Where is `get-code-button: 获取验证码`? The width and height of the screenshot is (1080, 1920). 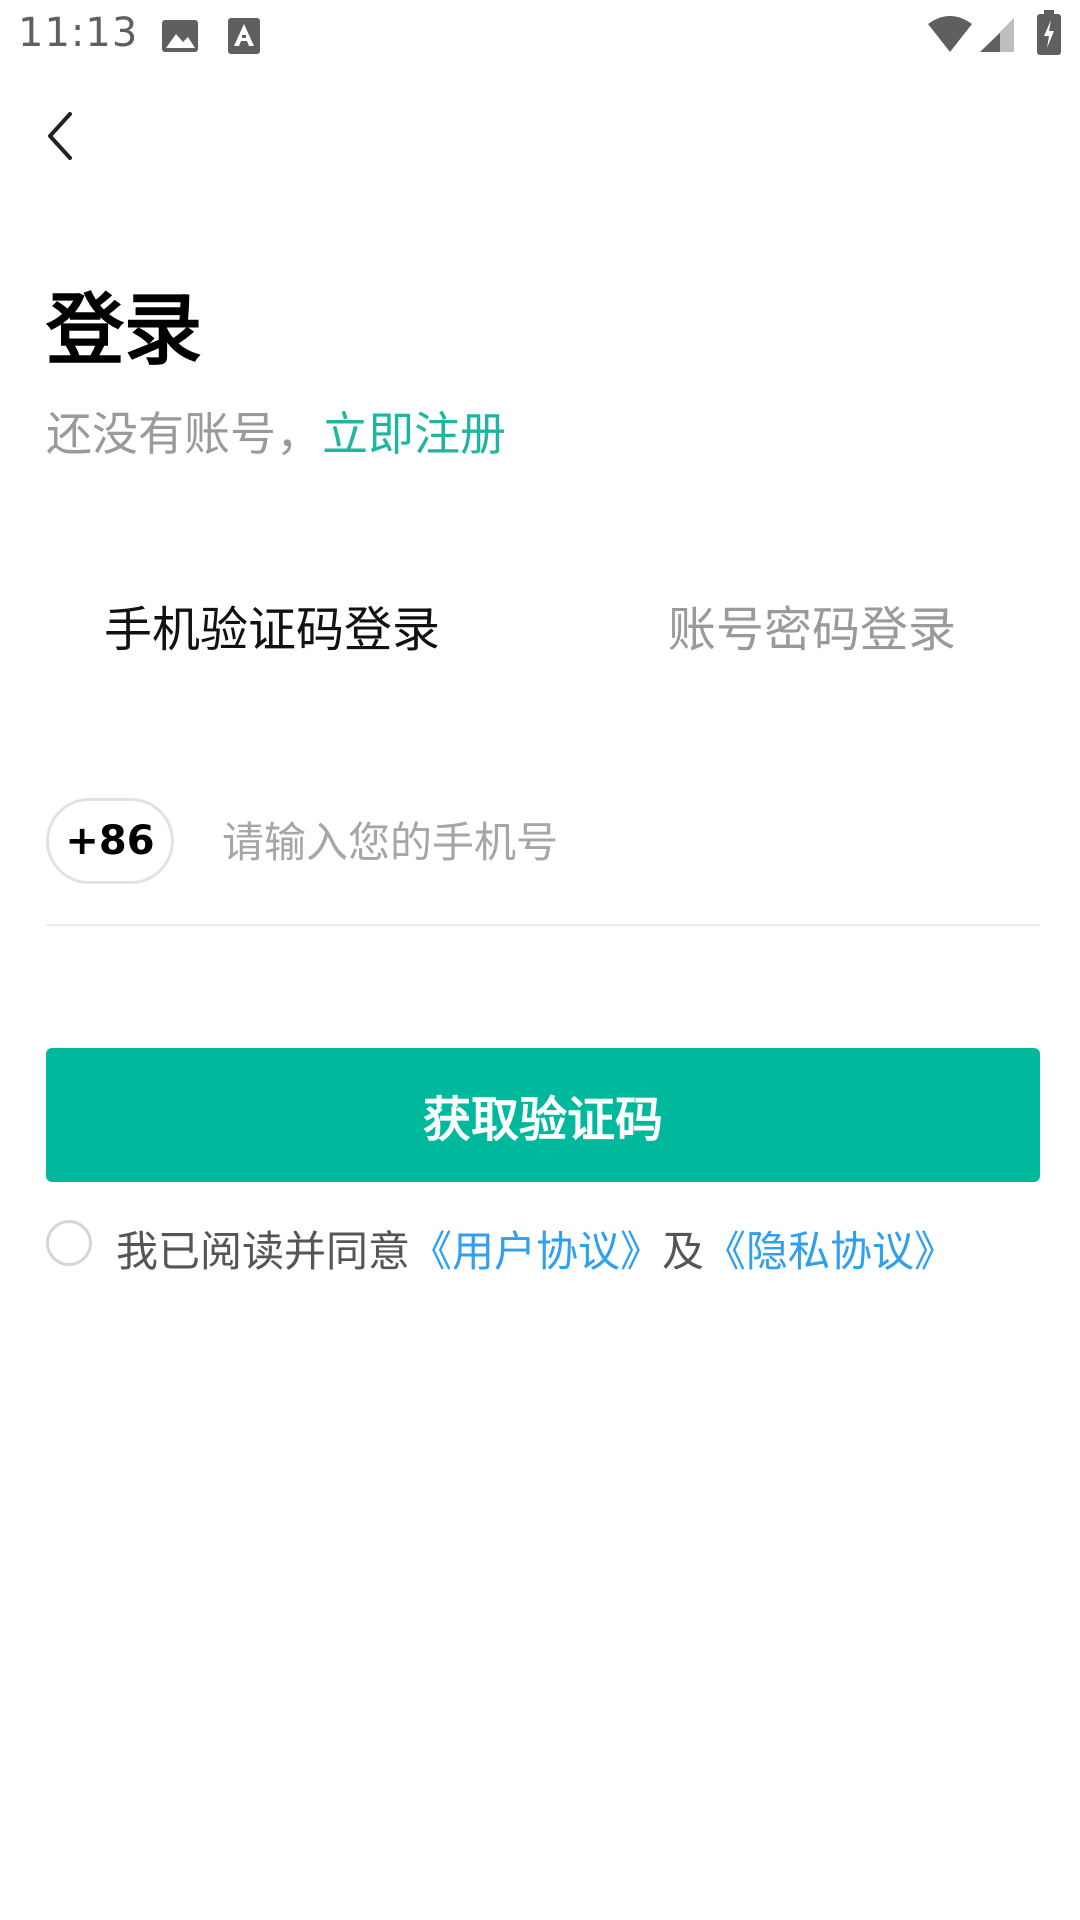 get-code-button: 获取验证码 is located at coordinates (543, 1115).